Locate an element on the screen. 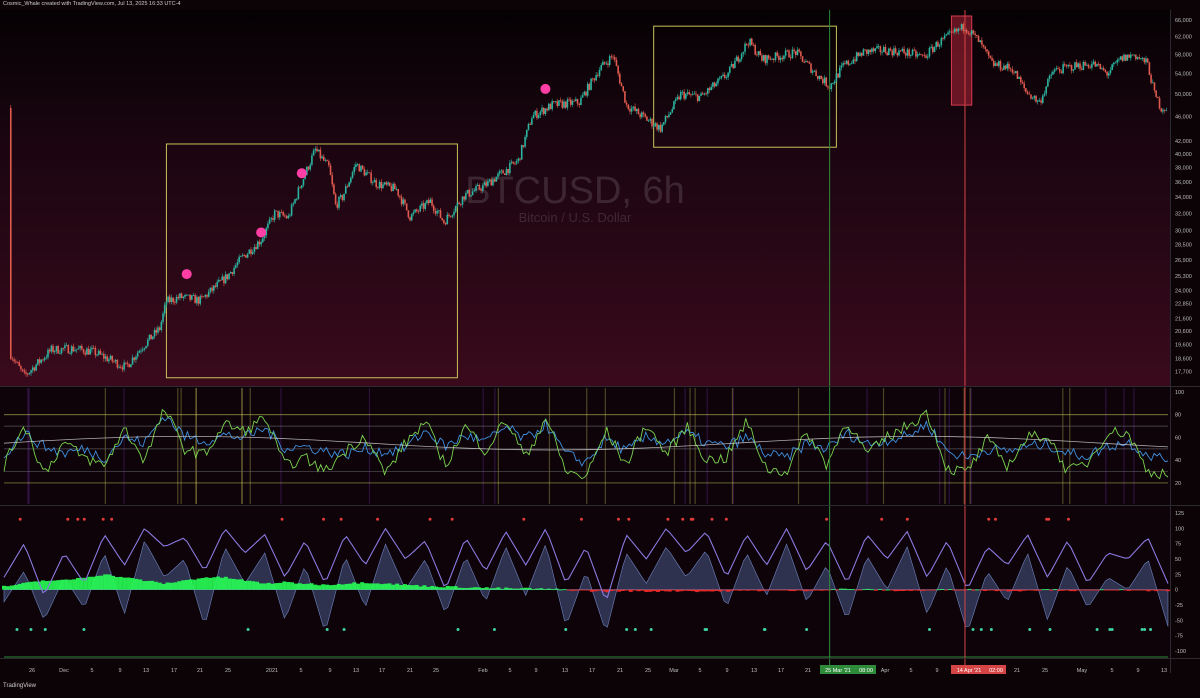 The height and width of the screenshot is (698, 1200). time-axis-tick-label: 13 is located at coordinates (1164, 671).